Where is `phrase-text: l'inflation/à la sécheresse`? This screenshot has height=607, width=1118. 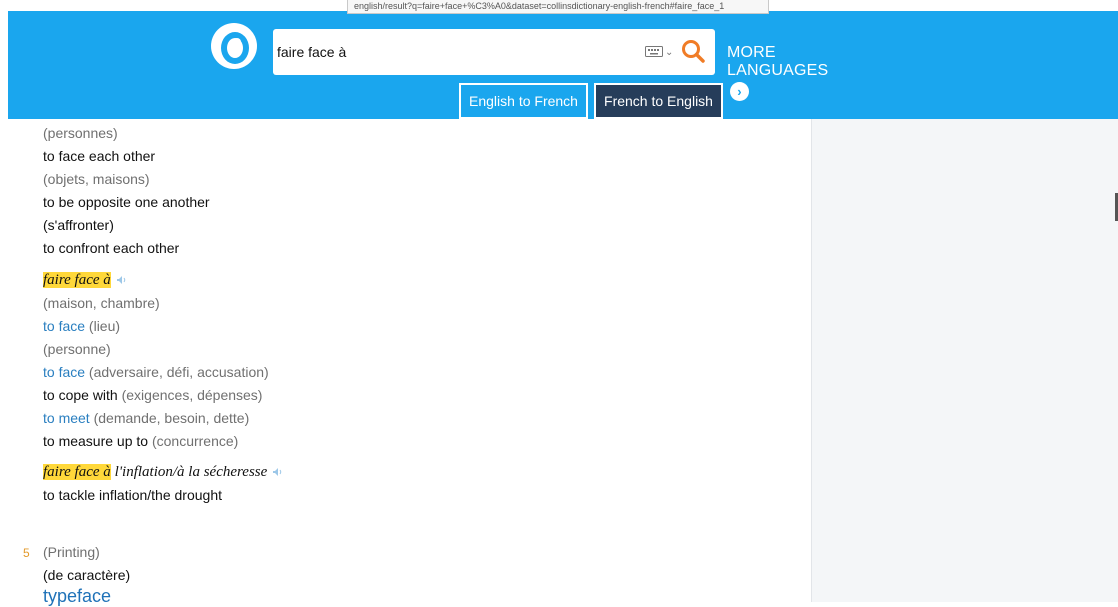 phrase-text: l'inflation/à la sécheresse is located at coordinates (191, 472).